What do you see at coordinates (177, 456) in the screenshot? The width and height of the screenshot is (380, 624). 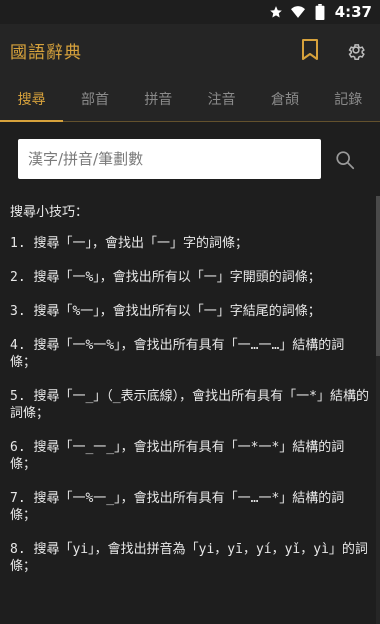 I see `tip-item: 6. 搜尋「一_一_」，會找出所有具有「一*一*」結構的詞條；` at bounding box center [177, 456].